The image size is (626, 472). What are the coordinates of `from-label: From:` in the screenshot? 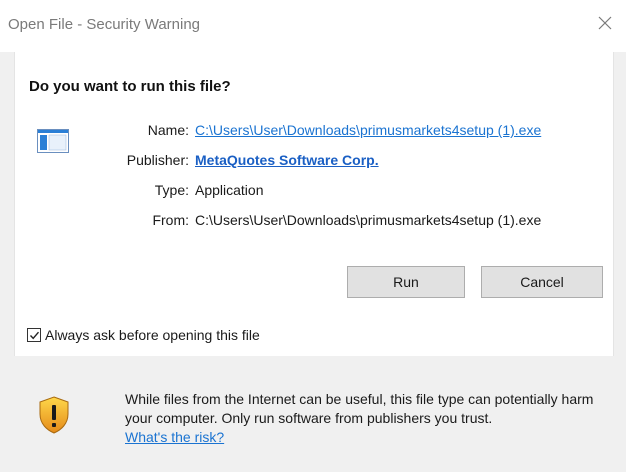 It's located at (170, 220).